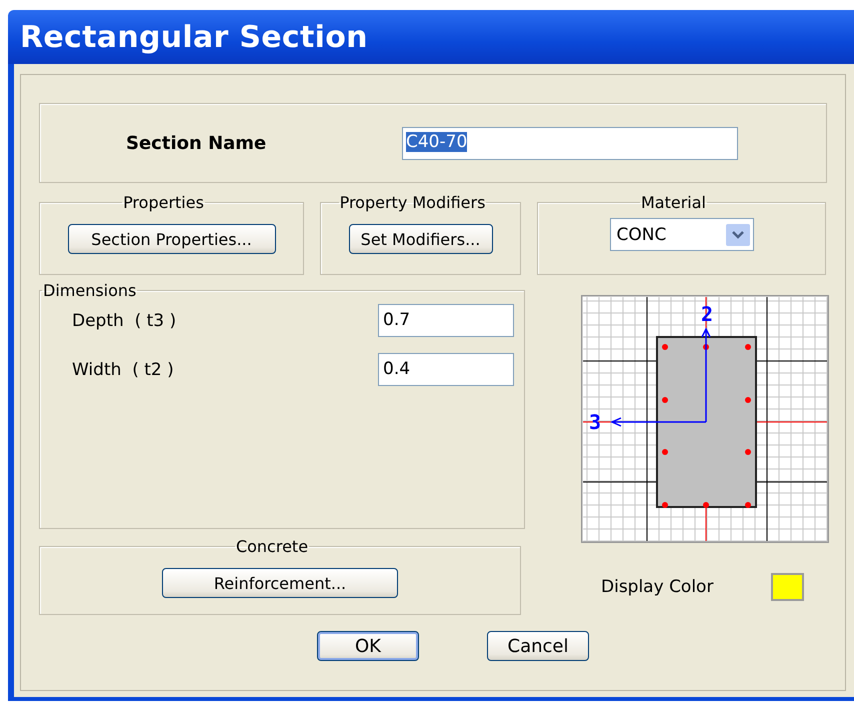 This screenshot has height=711, width=854. I want to click on group-label: Material, so click(673, 202).